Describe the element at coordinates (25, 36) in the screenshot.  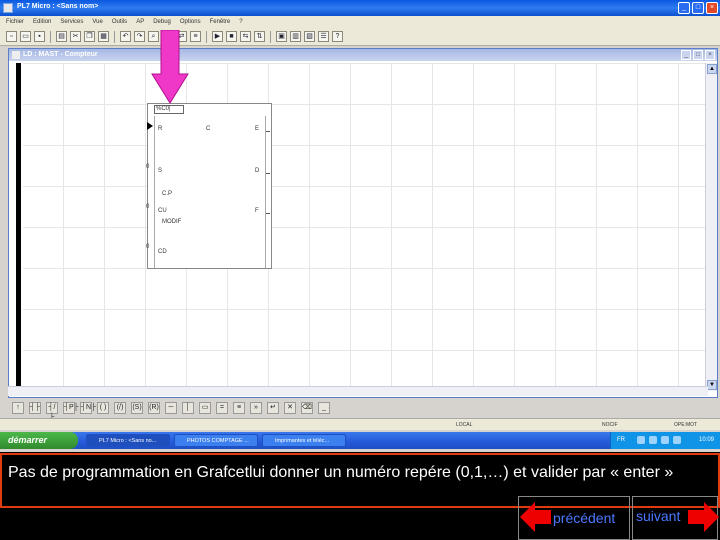
I see `open-folder-icon: ▭` at that location.